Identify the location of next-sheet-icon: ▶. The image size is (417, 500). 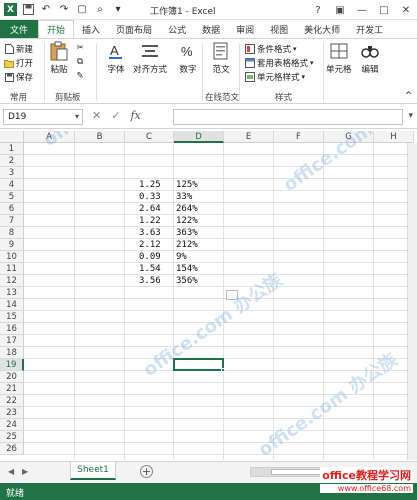
(25, 471).